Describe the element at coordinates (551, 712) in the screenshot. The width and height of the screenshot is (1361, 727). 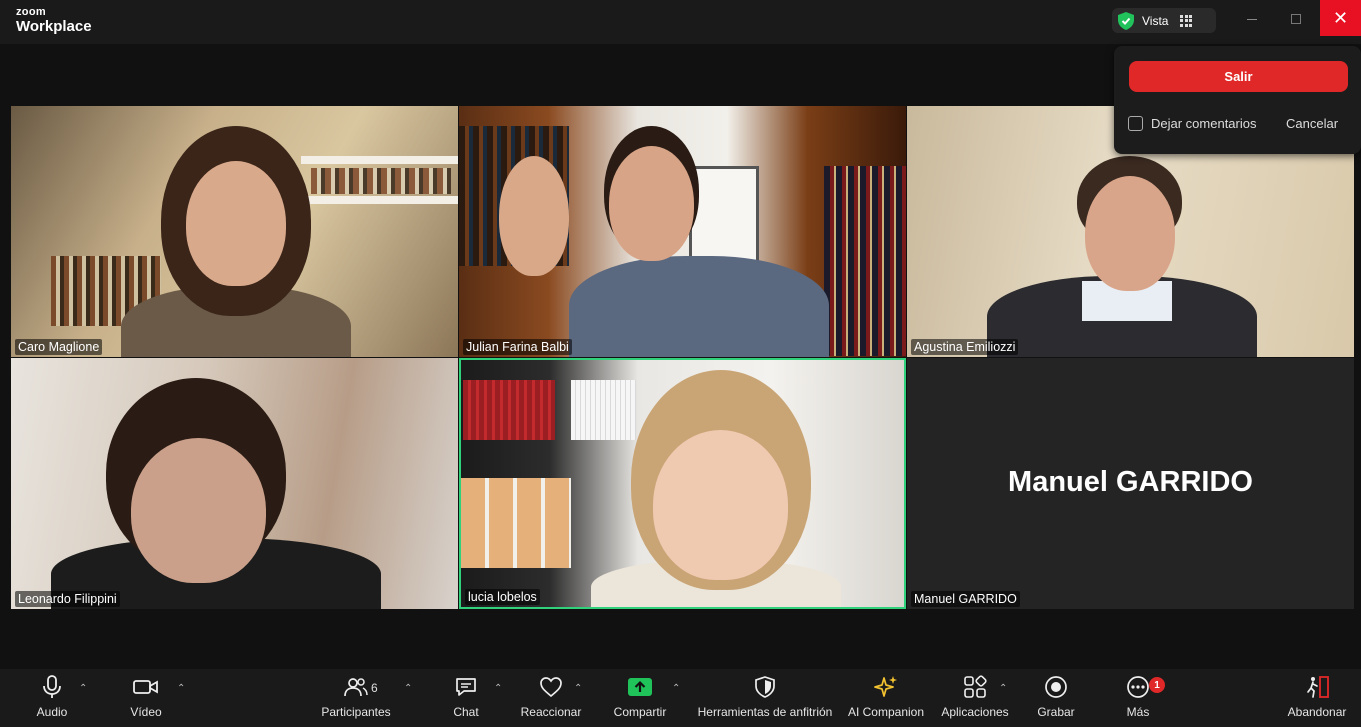
I see `react-label: Reaccionar` at that location.